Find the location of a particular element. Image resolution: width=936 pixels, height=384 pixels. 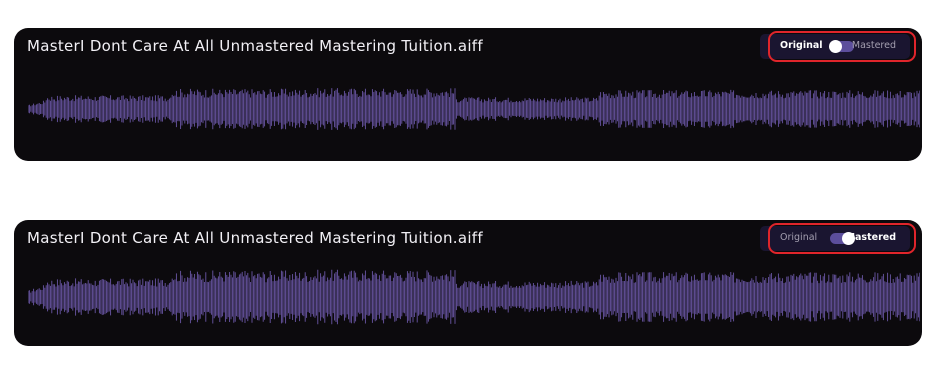

original-mastered-toggle-switch is located at coordinates (841, 46).